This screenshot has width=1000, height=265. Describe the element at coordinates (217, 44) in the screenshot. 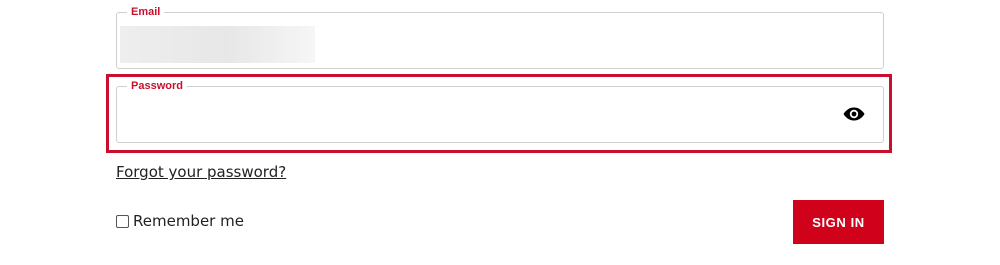

I see `email-value-redacted` at that location.